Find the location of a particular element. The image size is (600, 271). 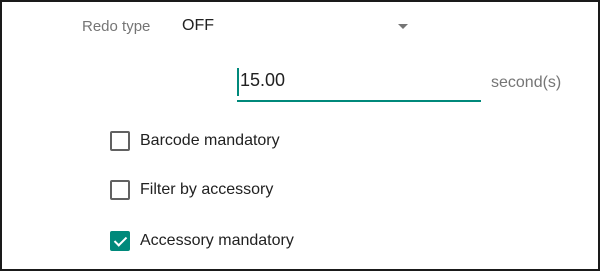

dropdown-arrow-icon is located at coordinates (403, 26).